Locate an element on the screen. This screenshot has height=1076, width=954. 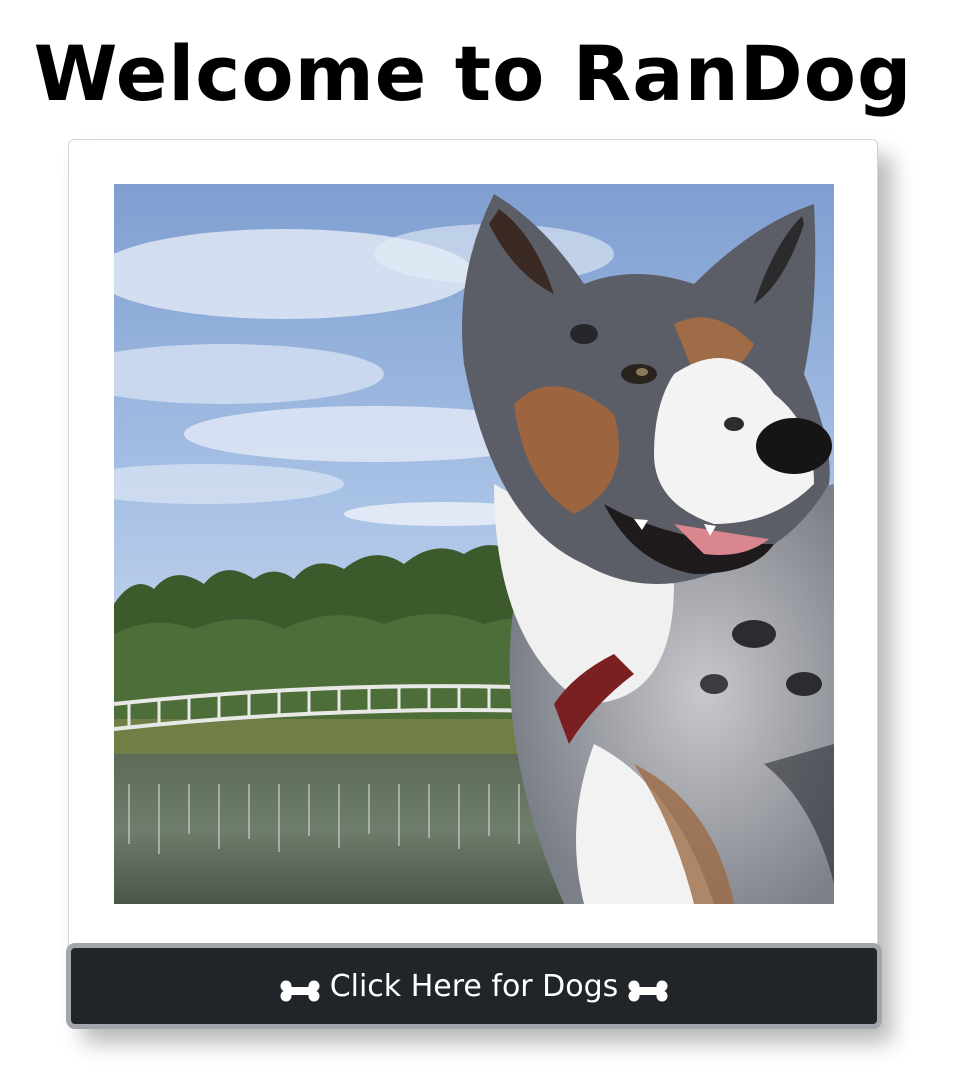
fetch-dog-button: Click Here for Dogs is located at coordinates (474, 986).